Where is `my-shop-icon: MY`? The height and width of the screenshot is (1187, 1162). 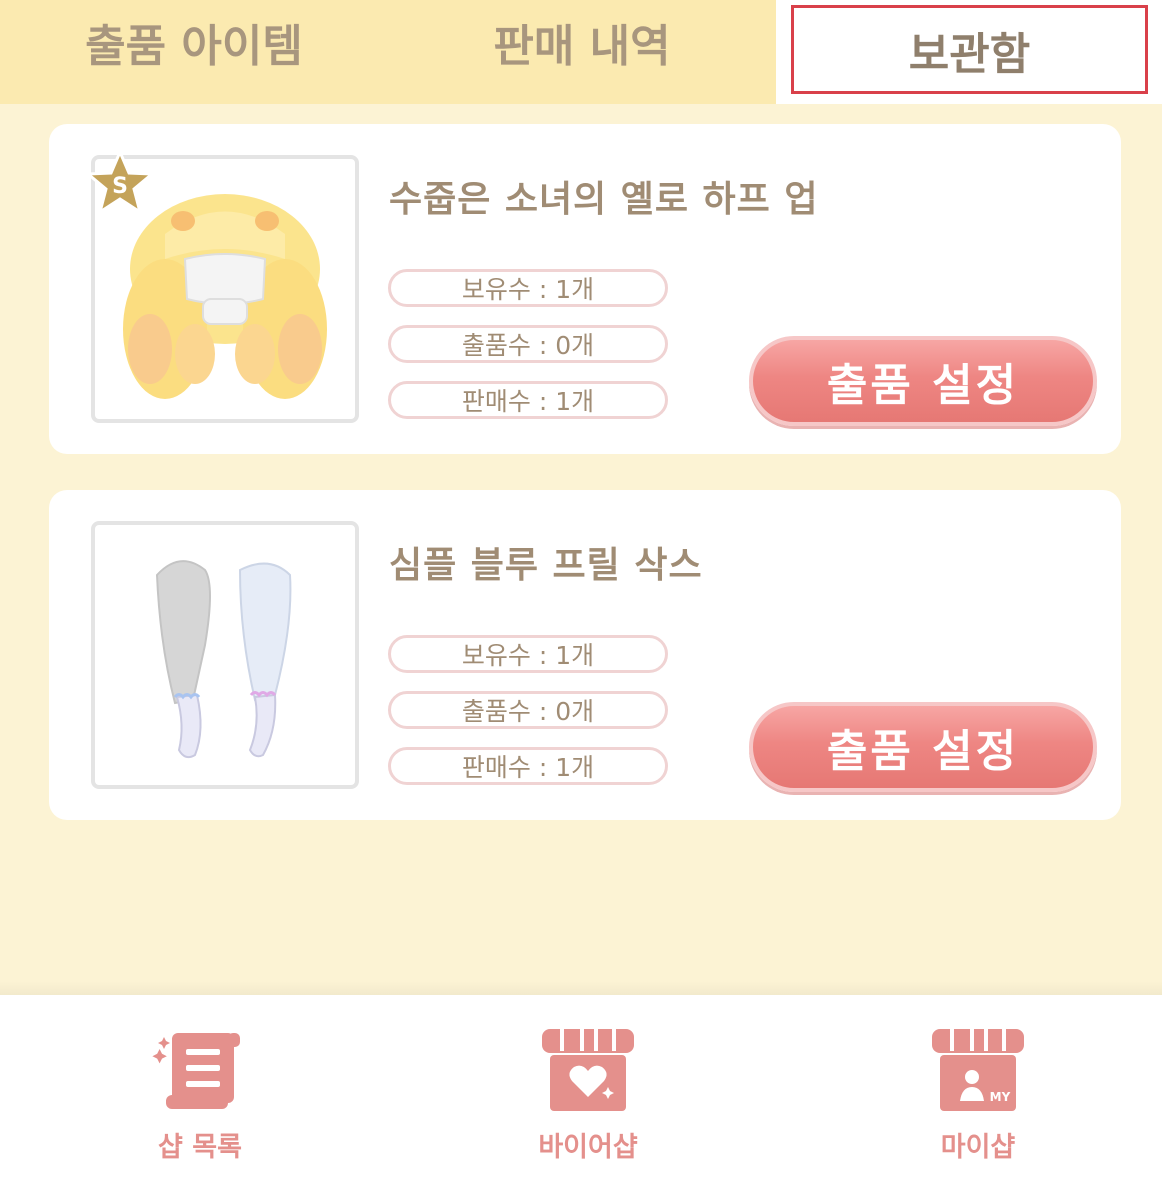 my-shop-icon: MY is located at coordinates (978, 1070).